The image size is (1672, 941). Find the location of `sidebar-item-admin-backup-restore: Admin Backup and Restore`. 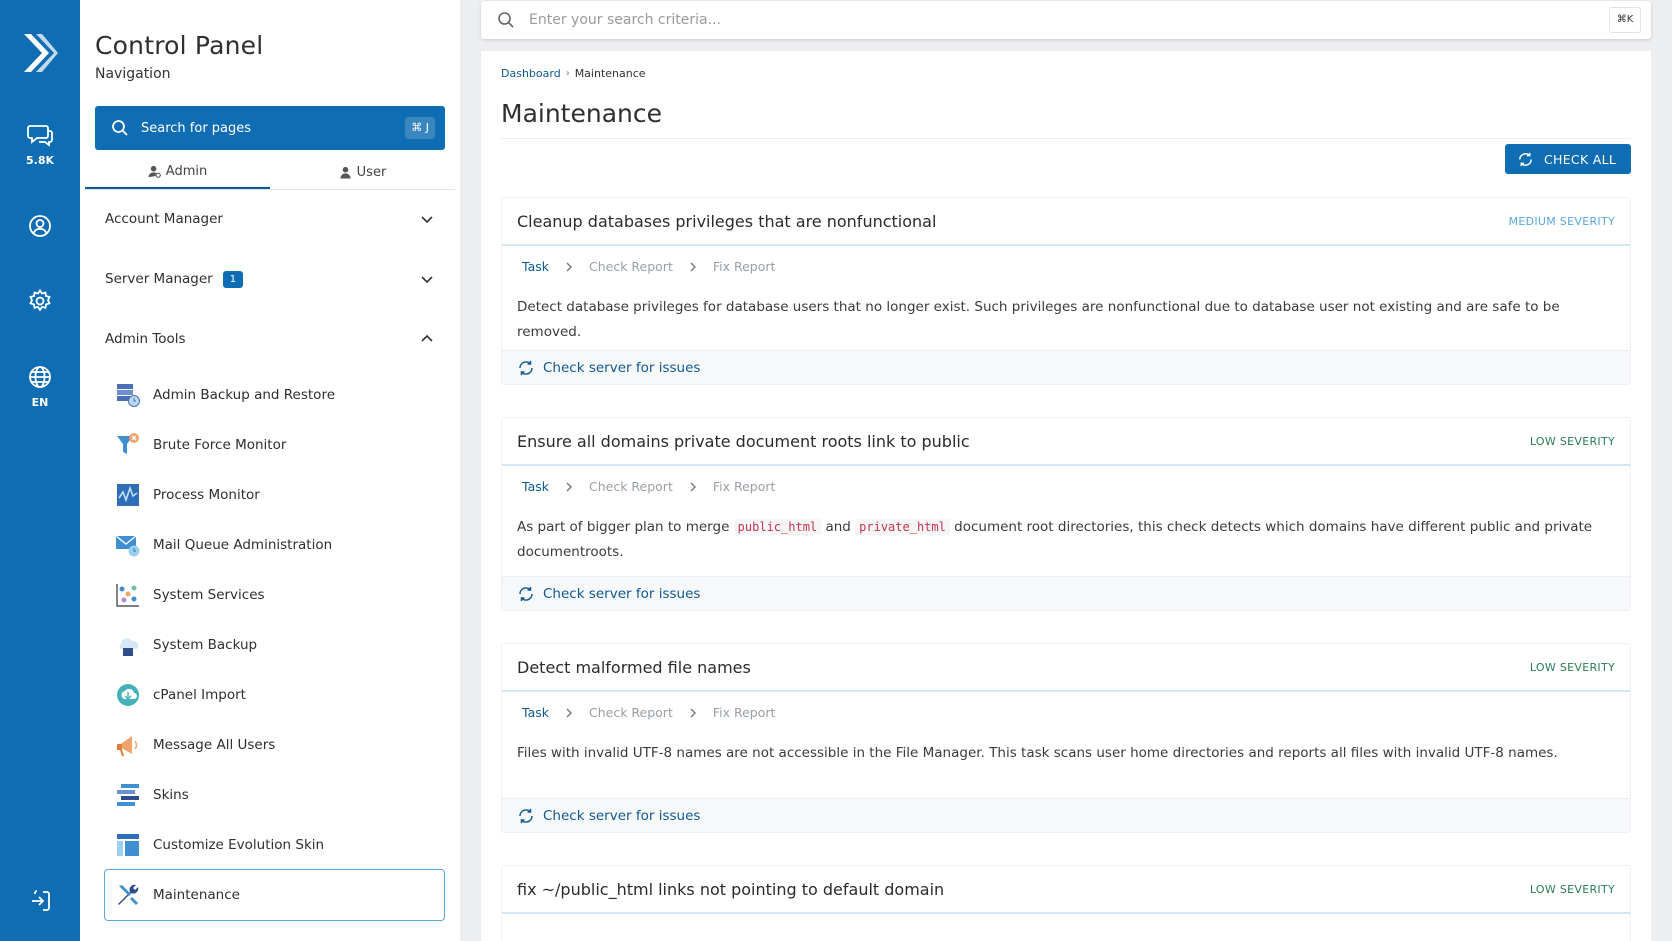

sidebar-item-admin-backup-restore: Admin Backup and Restore is located at coordinates (275, 395).